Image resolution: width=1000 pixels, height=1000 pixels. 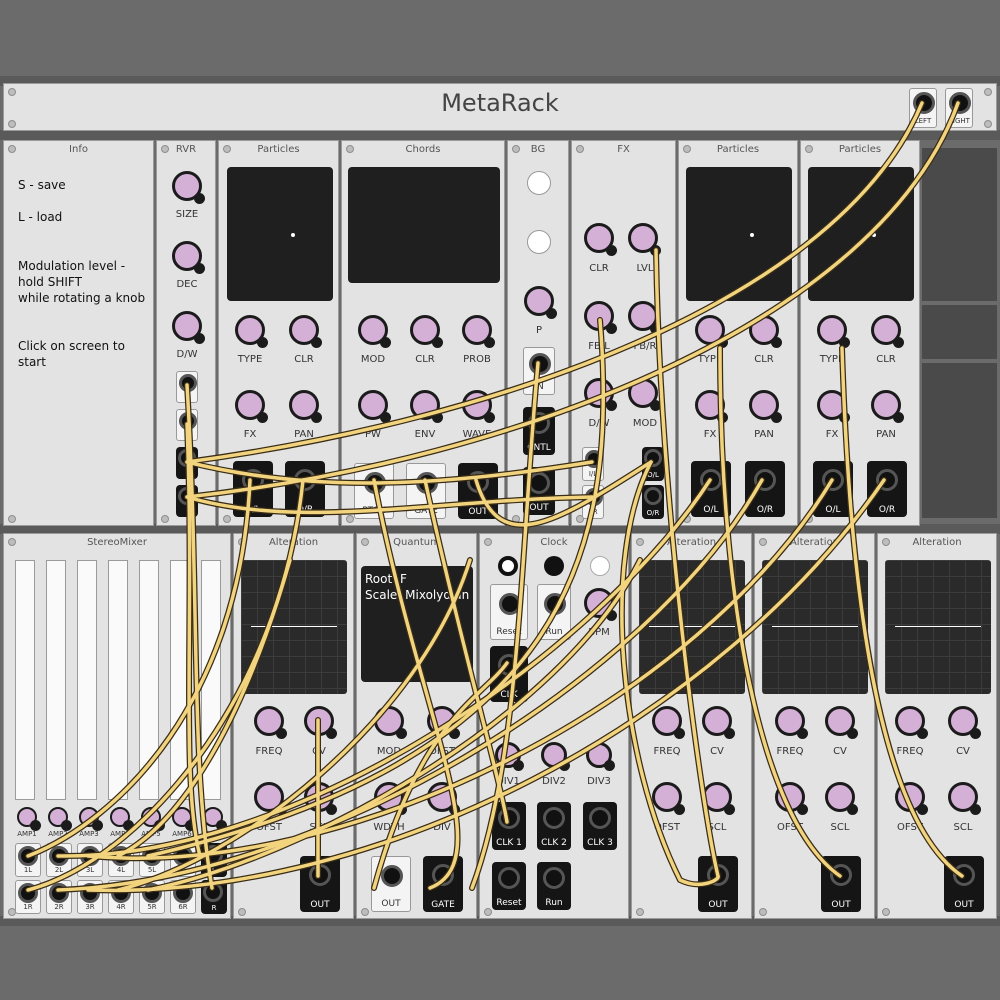 I want to click on div3-knob, so click(x=600, y=756).